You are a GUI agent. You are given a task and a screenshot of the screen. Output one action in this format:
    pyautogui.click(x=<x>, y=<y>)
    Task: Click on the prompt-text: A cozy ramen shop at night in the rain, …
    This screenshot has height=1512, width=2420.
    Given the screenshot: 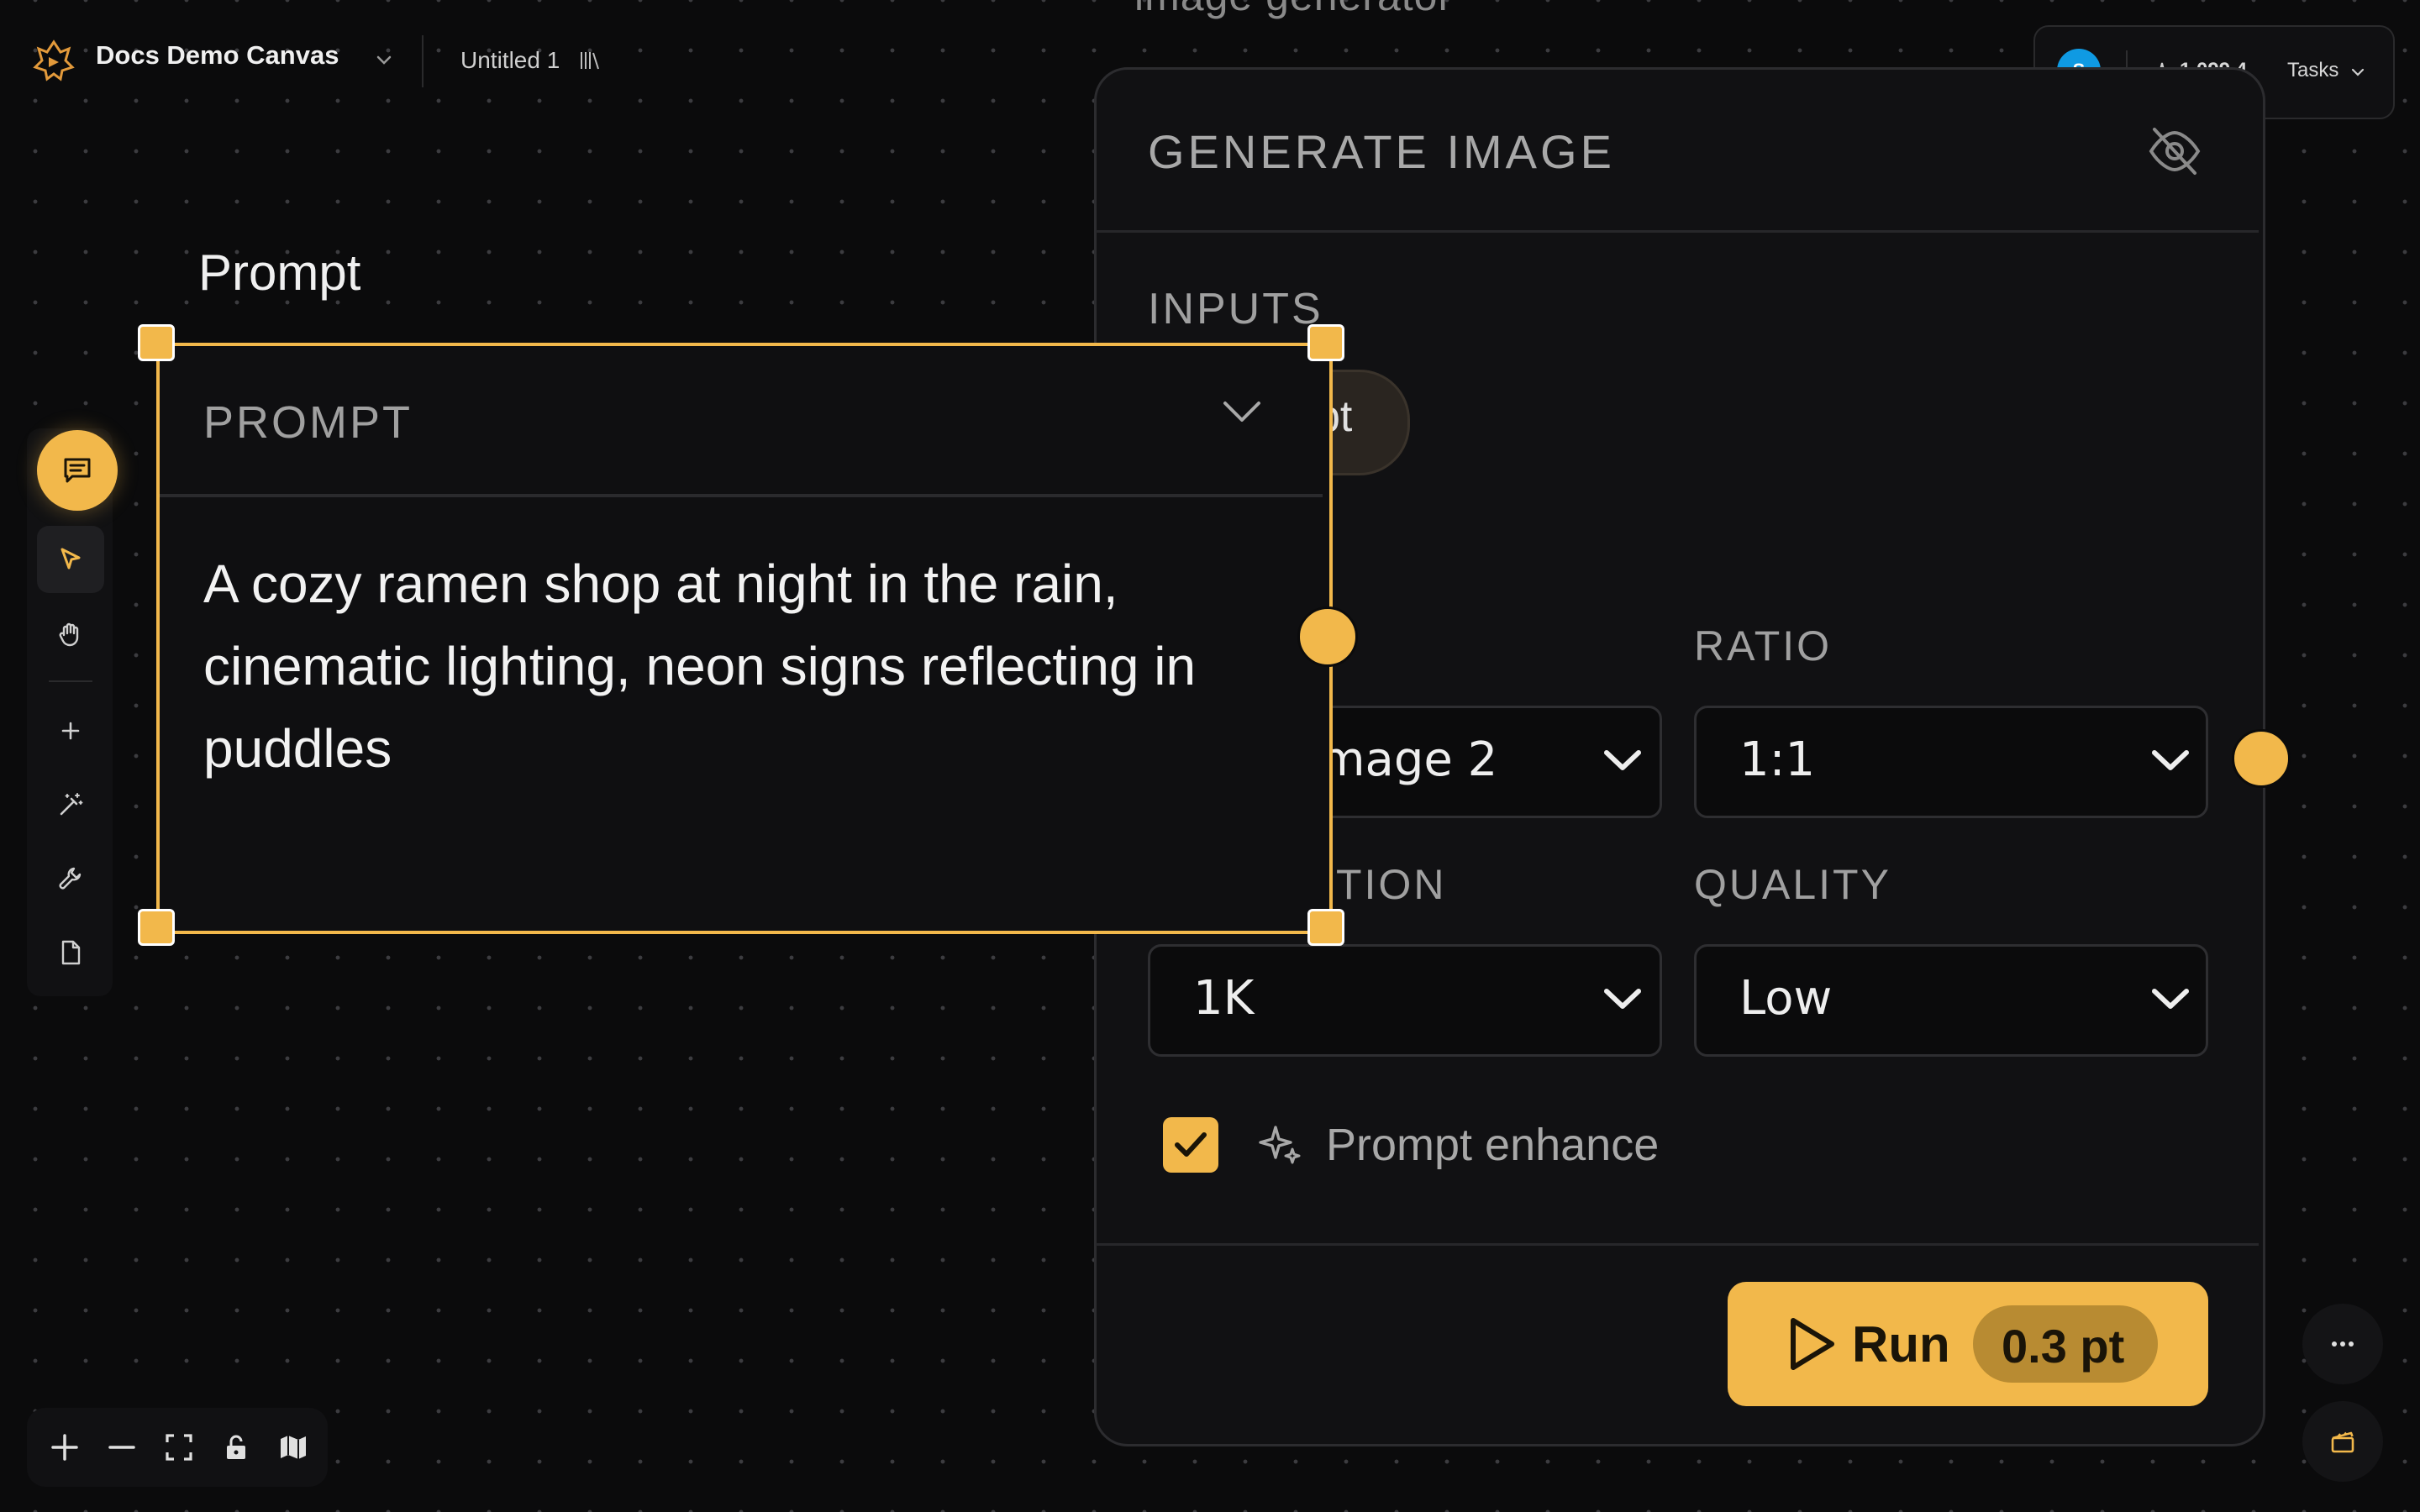 What is the action you would take?
    pyautogui.click(x=753, y=666)
    